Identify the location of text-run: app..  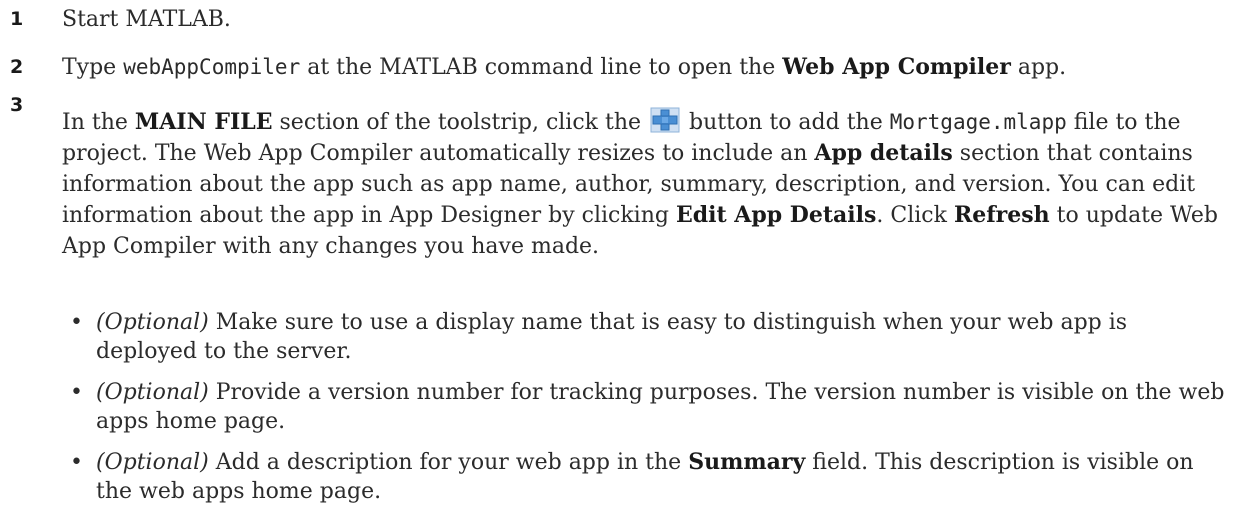
(1038, 67).